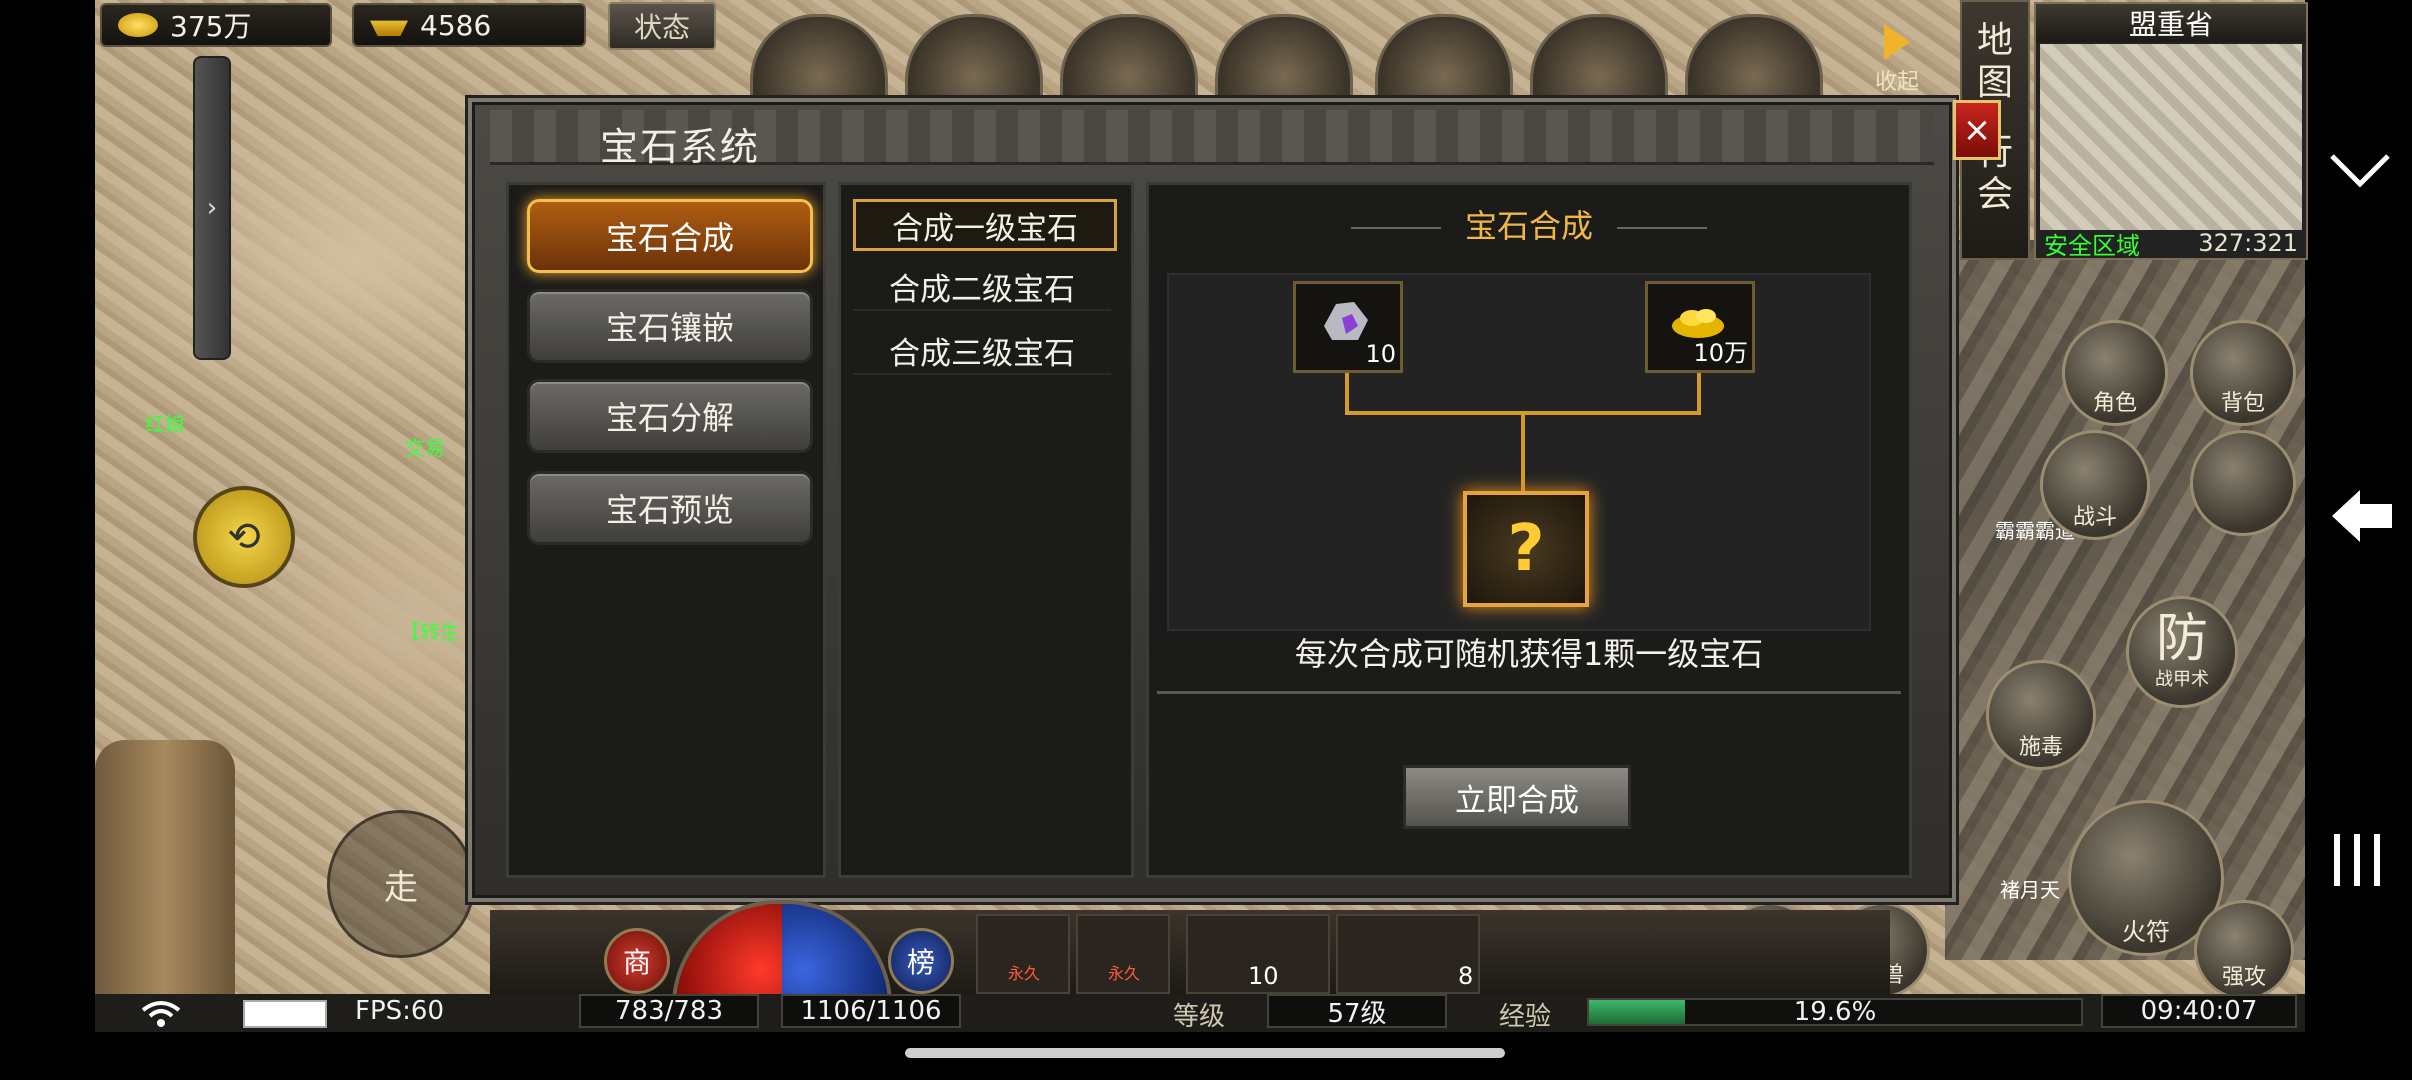 This screenshot has width=2412, height=1080. I want to click on subtab-level-3: 合成三级宝石, so click(982, 351).